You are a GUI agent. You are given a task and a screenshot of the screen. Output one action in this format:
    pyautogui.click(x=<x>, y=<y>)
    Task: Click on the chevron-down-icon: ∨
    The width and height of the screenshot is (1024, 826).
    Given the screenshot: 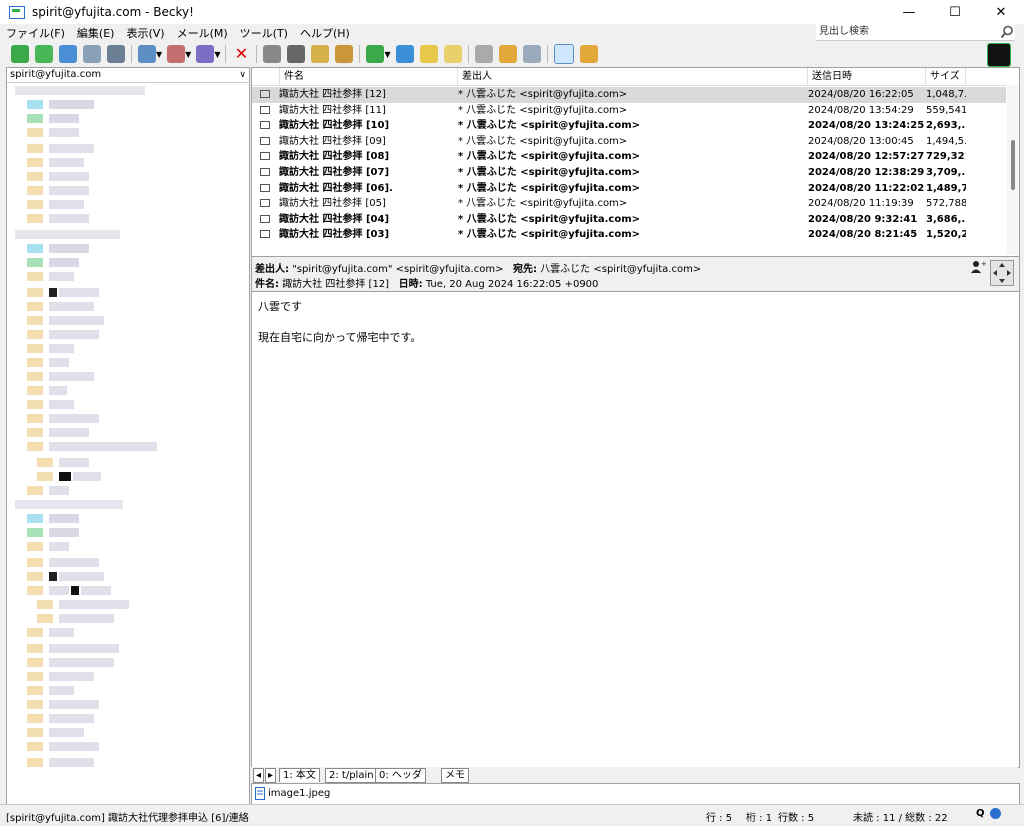 What is the action you would take?
    pyautogui.click(x=242, y=75)
    